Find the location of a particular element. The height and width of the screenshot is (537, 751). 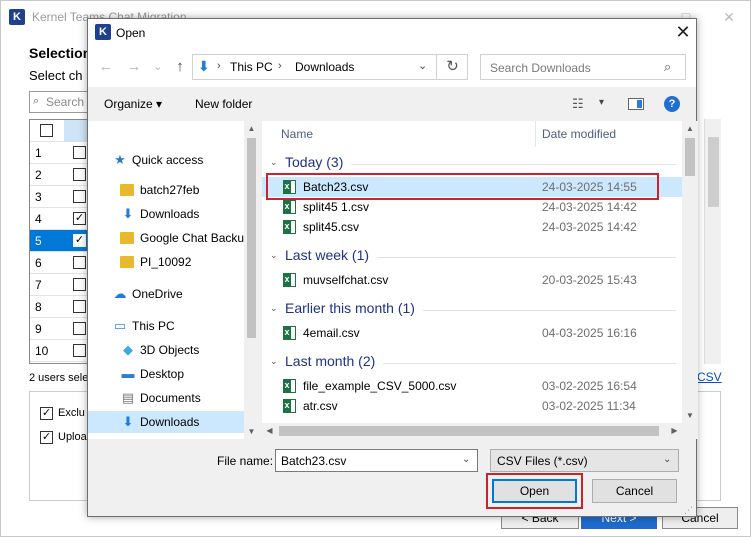

file-row: Batch23.csv 24-03-2025 14:55 is located at coordinates (472, 187).